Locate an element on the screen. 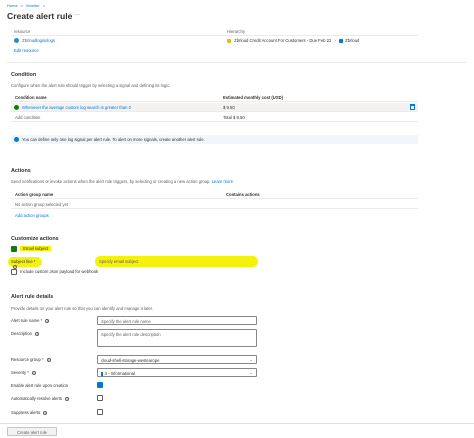  description-label-text: Description is located at coordinates (21, 333).